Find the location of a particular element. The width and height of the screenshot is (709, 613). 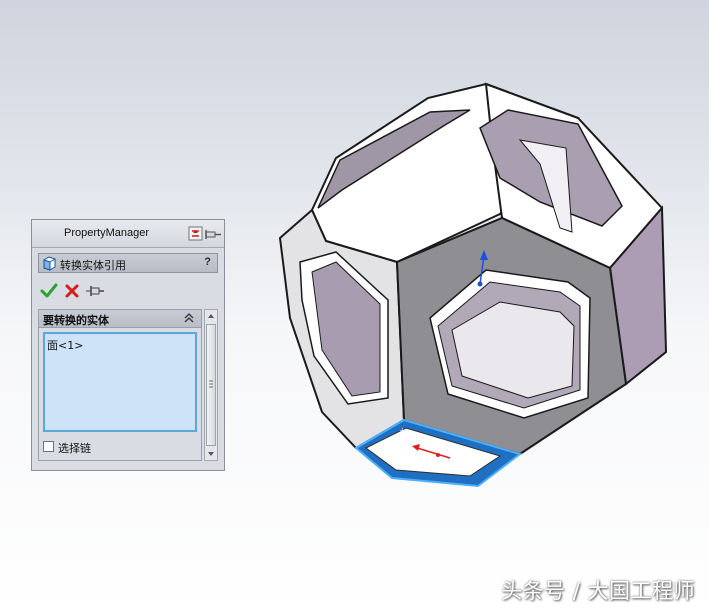

grip-icon is located at coordinates (211, 384).